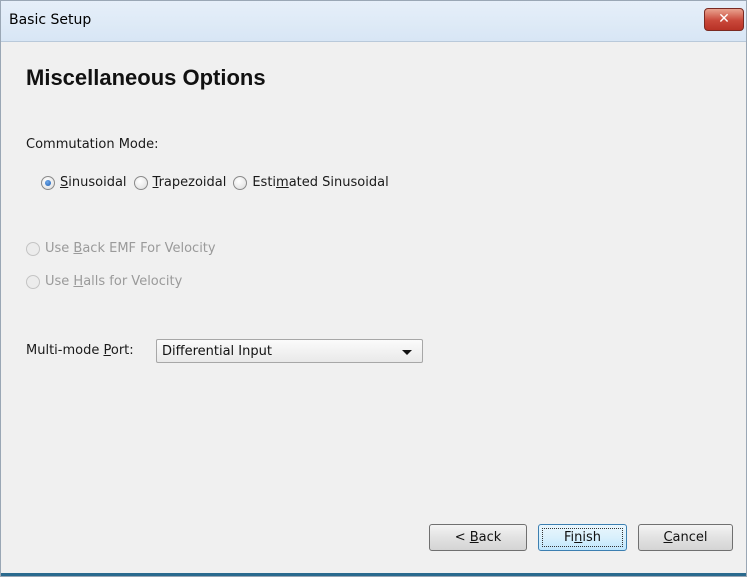 This screenshot has width=747, height=577. What do you see at coordinates (190, 182) in the screenshot?
I see `radio-trapezoidal-label: Trapezoidal` at bounding box center [190, 182].